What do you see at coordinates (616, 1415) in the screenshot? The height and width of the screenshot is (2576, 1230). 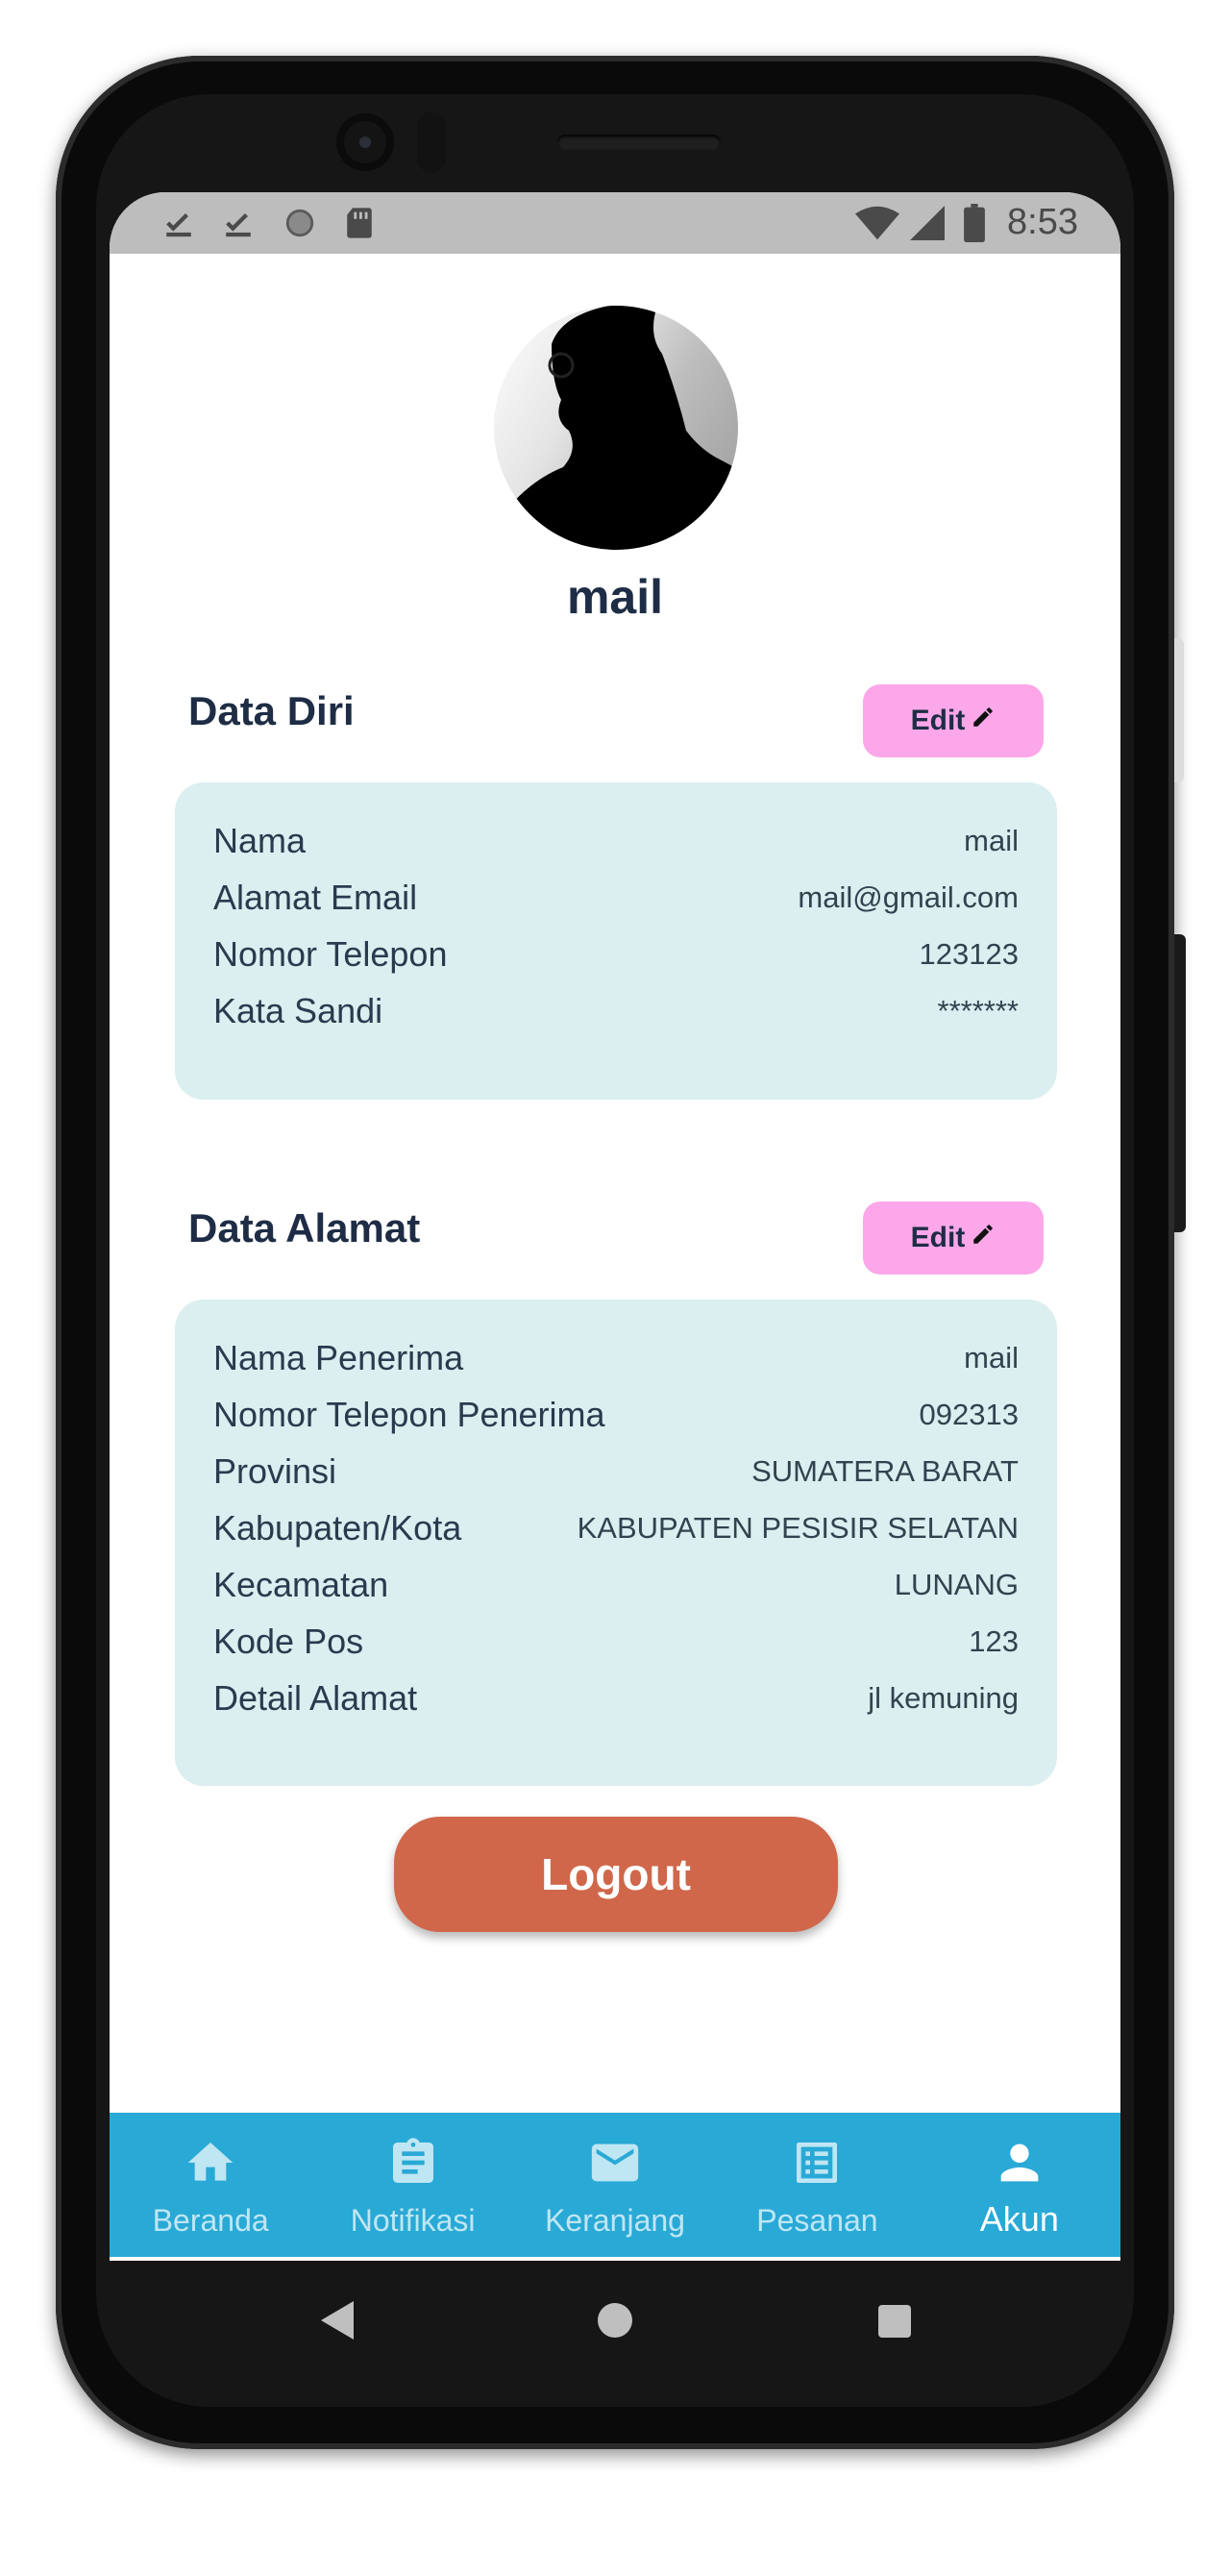 I see `list-item: Nomor Telepon Penerima 092313` at bounding box center [616, 1415].